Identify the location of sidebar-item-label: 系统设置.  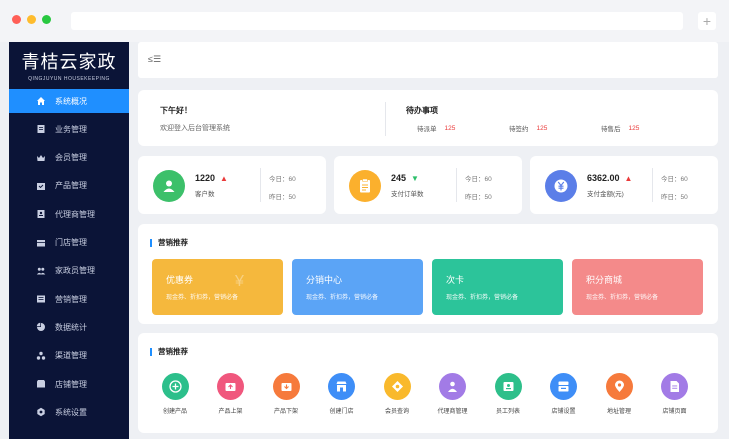
(71, 412).